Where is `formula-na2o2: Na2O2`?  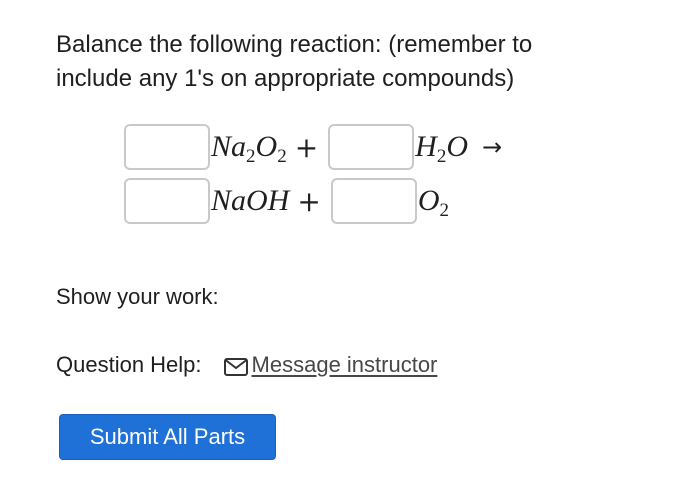 formula-na2o2: Na2O2 is located at coordinates (249, 148).